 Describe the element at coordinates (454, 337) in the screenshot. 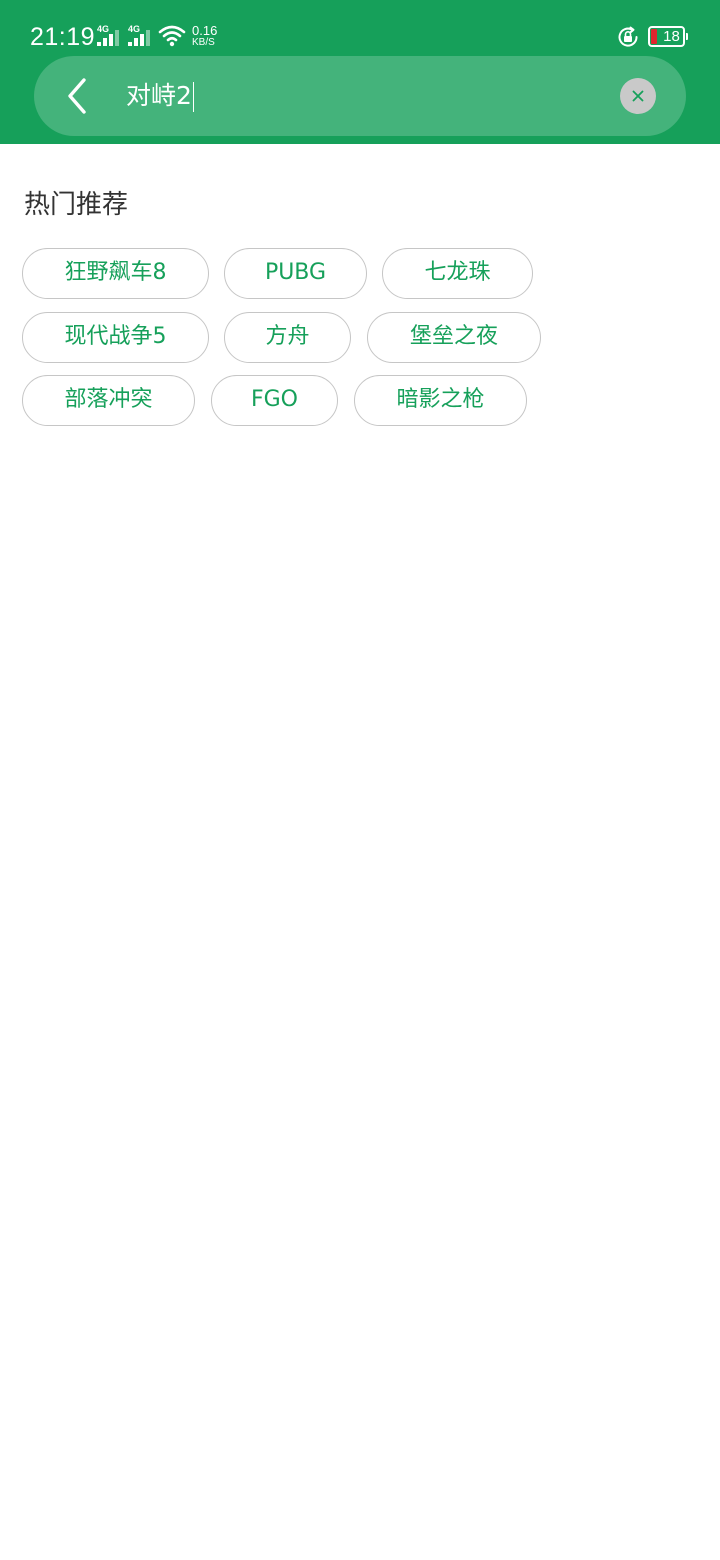

I see `hot-tag: 堡垒之夜` at that location.